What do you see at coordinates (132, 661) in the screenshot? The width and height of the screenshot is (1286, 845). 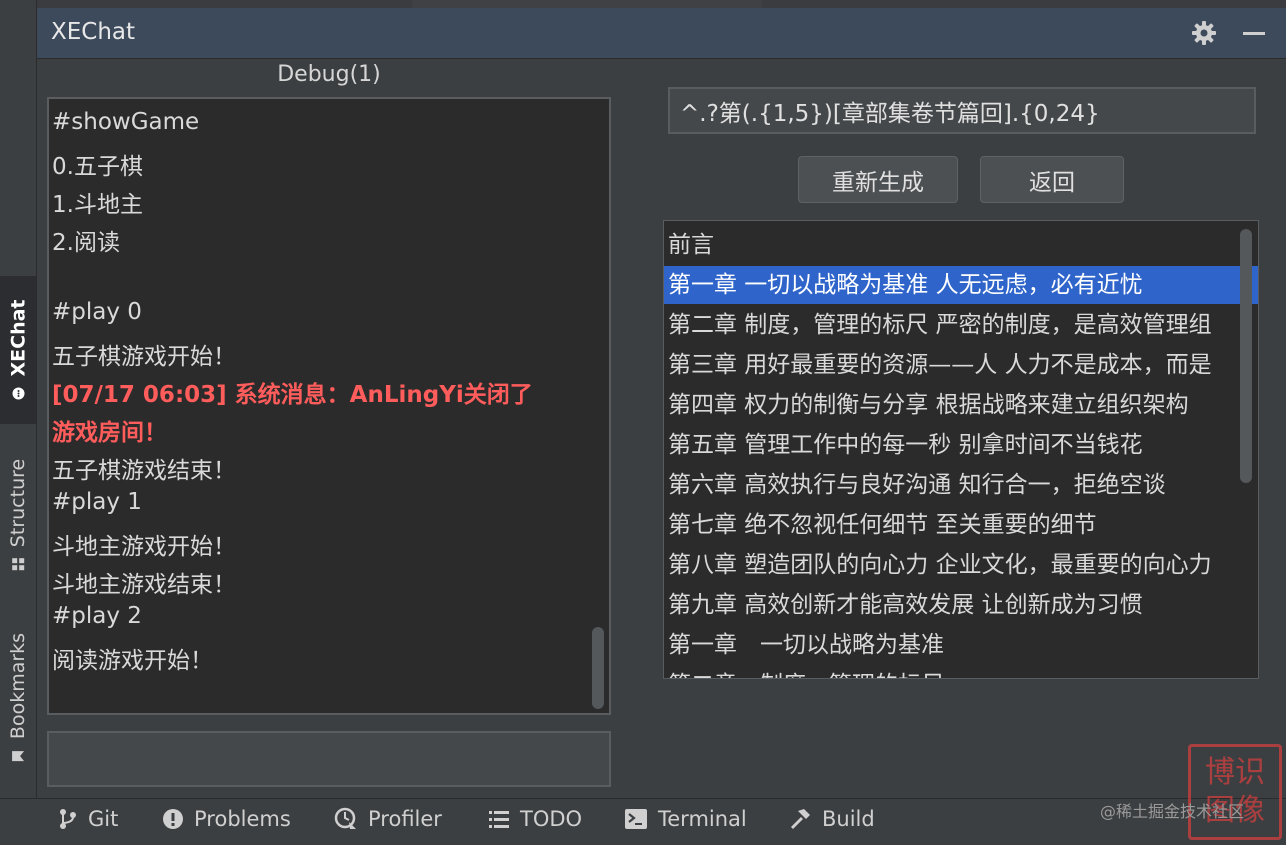 I see `chat-message: 阅读游戏开始！` at bounding box center [132, 661].